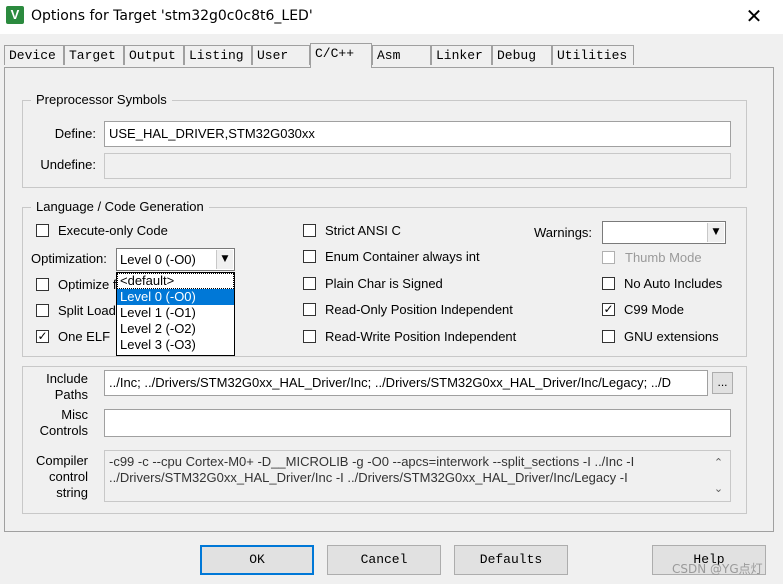 This screenshot has height=584, width=783. Describe the element at coordinates (654, 309) in the screenshot. I see `c99-mode-label: C99 Mode` at that location.